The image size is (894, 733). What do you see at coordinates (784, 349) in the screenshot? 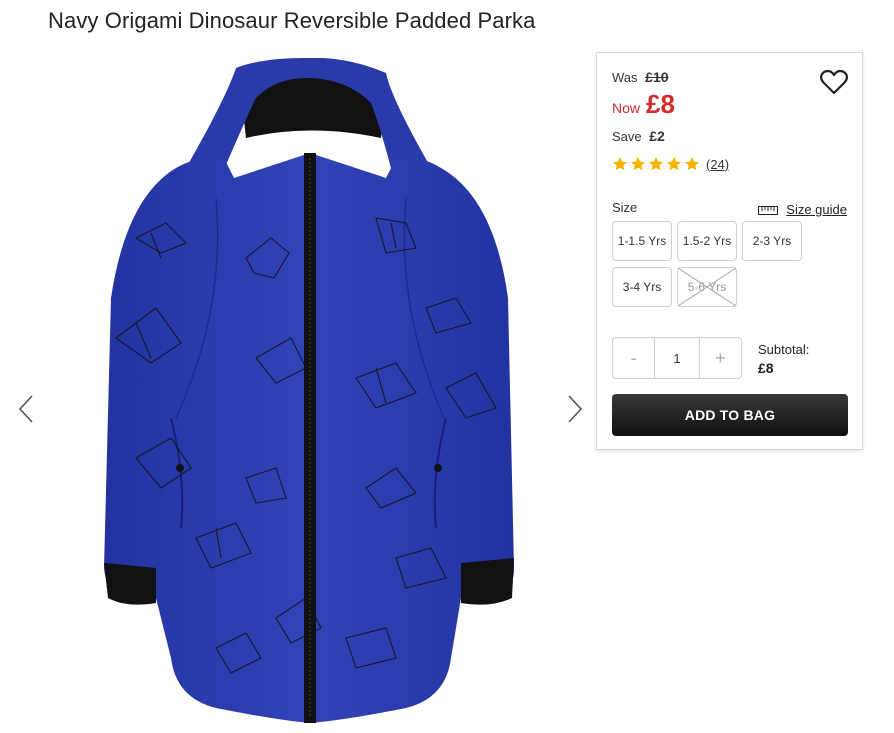
I see `subtotal-label: Subtotal:` at bounding box center [784, 349].